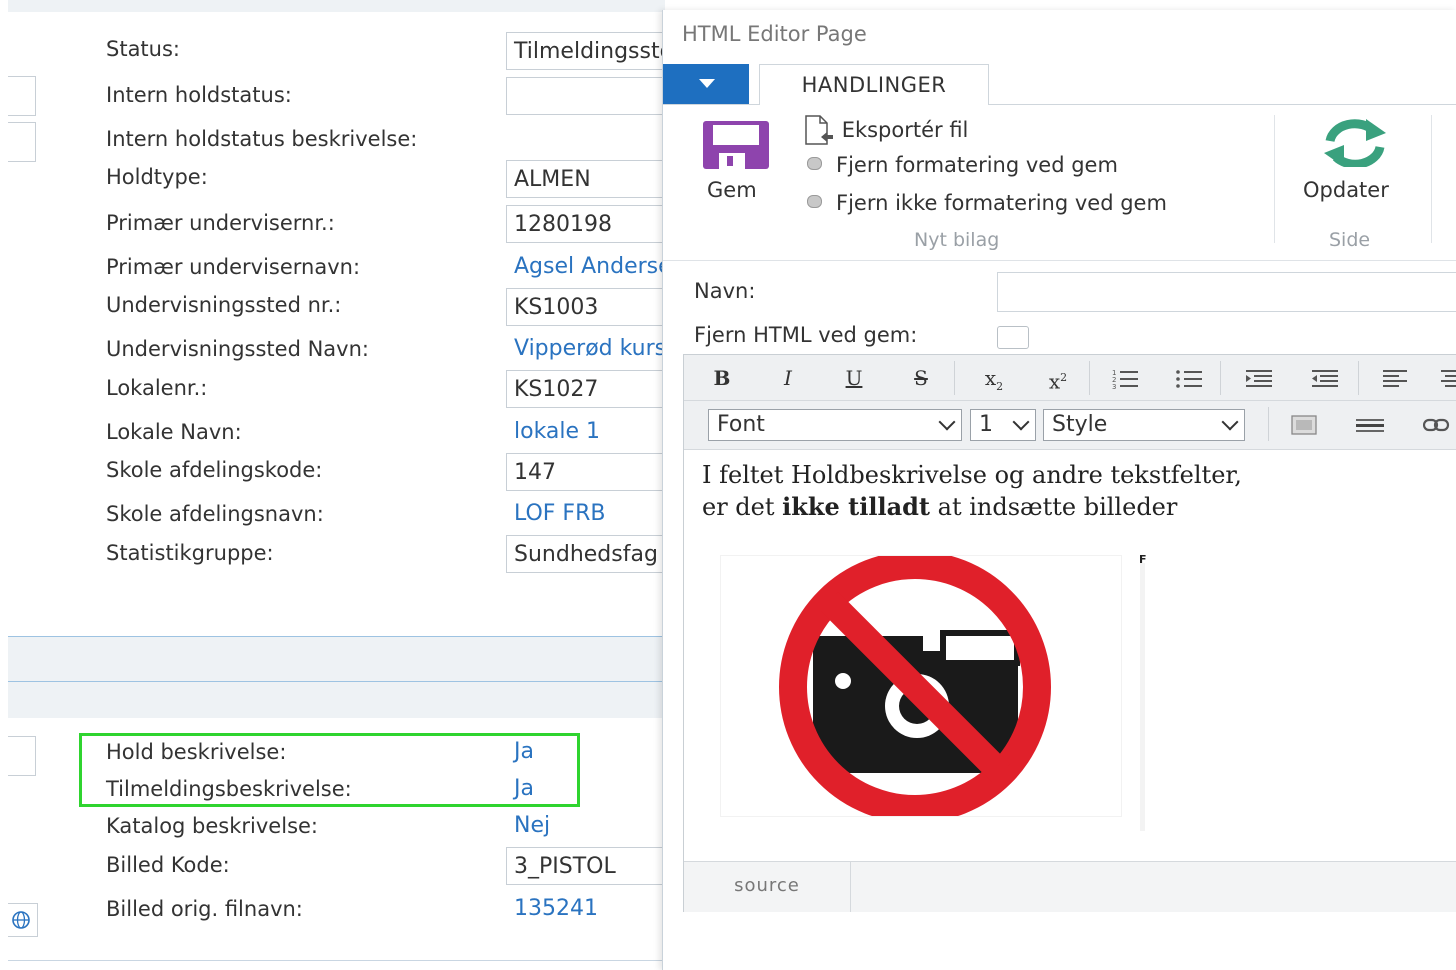  Describe the element at coordinates (814, 201) in the screenshot. I see `radio-icon` at that location.